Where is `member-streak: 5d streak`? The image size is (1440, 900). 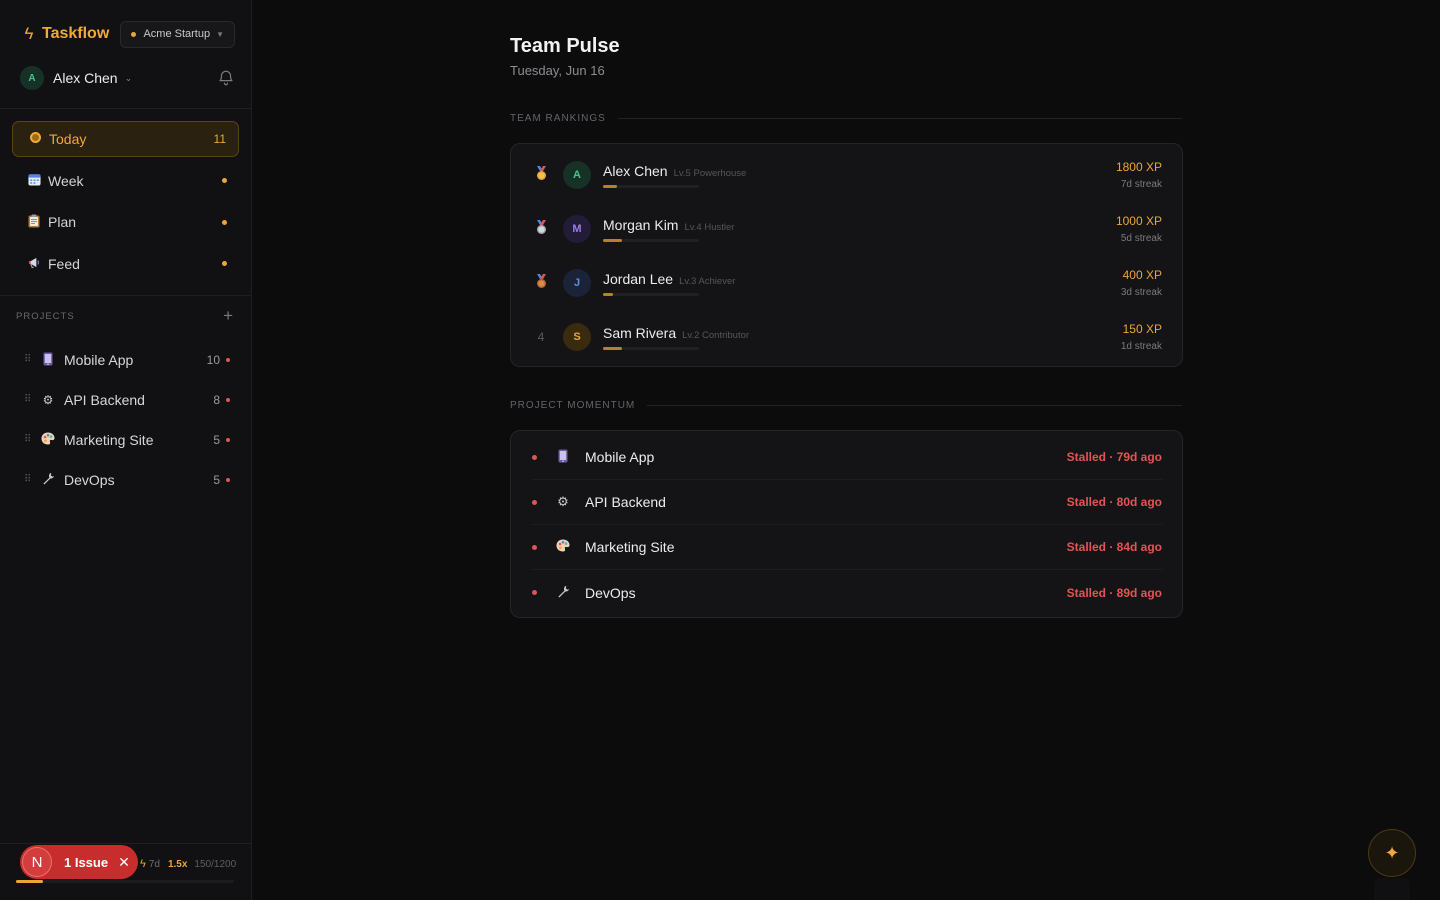
member-streak: 5d streak is located at coordinates (1141, 238).